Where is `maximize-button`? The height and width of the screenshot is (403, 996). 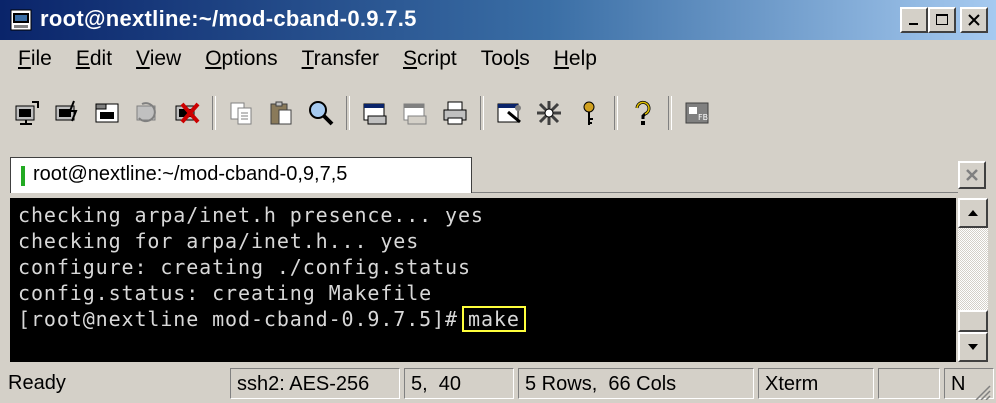 maximize-button is located at coordinates (942, 20).